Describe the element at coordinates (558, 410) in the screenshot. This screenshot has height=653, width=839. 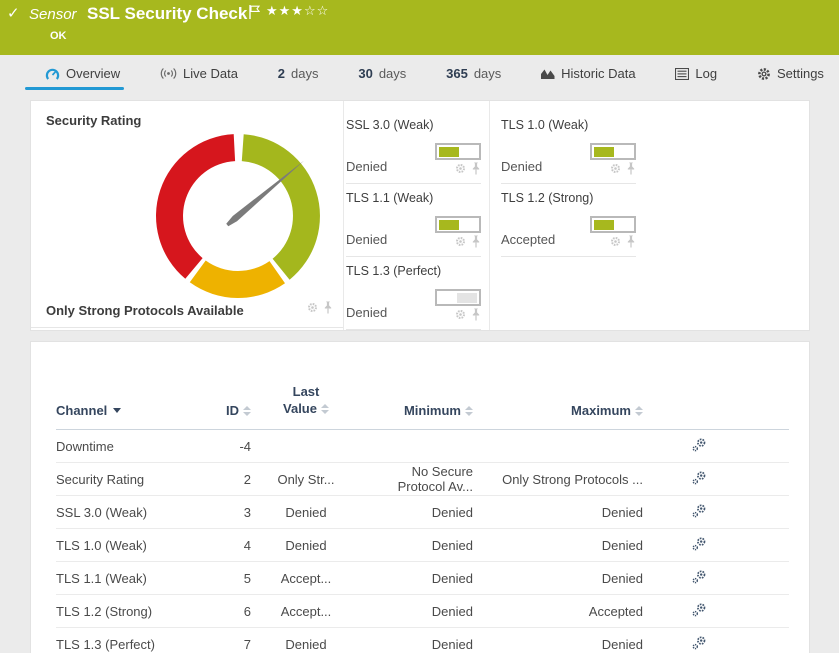
I see `column-header-maximum: Maximum` at that location.